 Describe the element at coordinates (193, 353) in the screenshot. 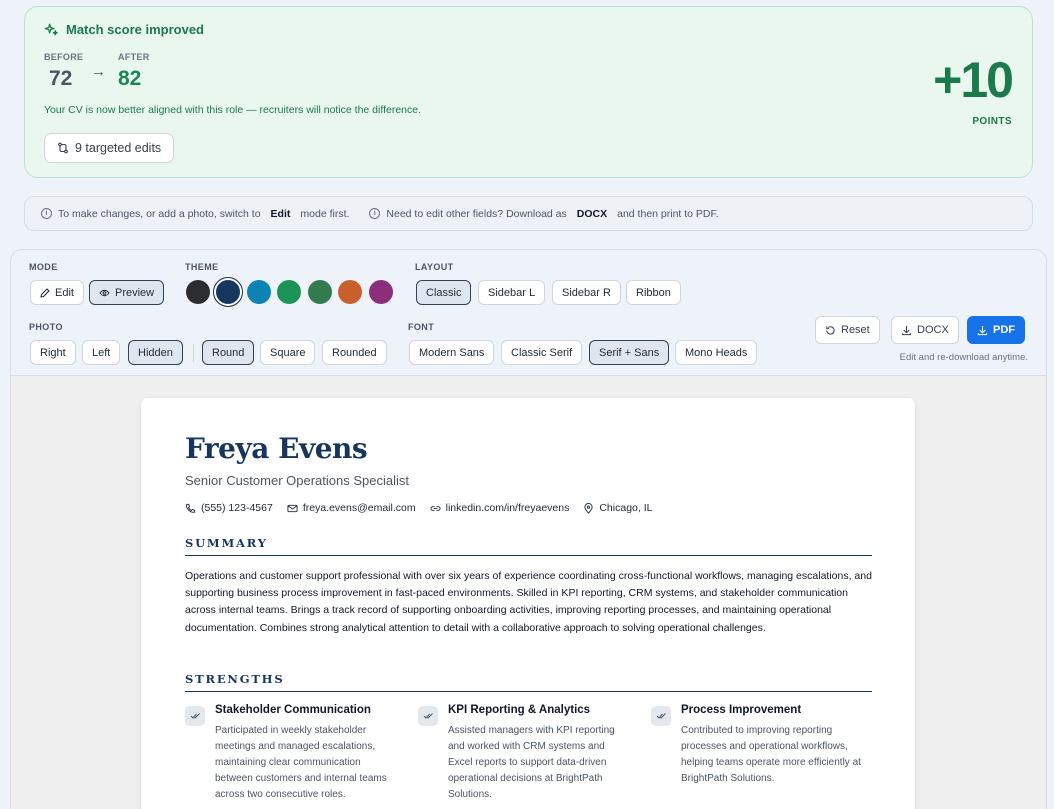

I see `divider` at that location.